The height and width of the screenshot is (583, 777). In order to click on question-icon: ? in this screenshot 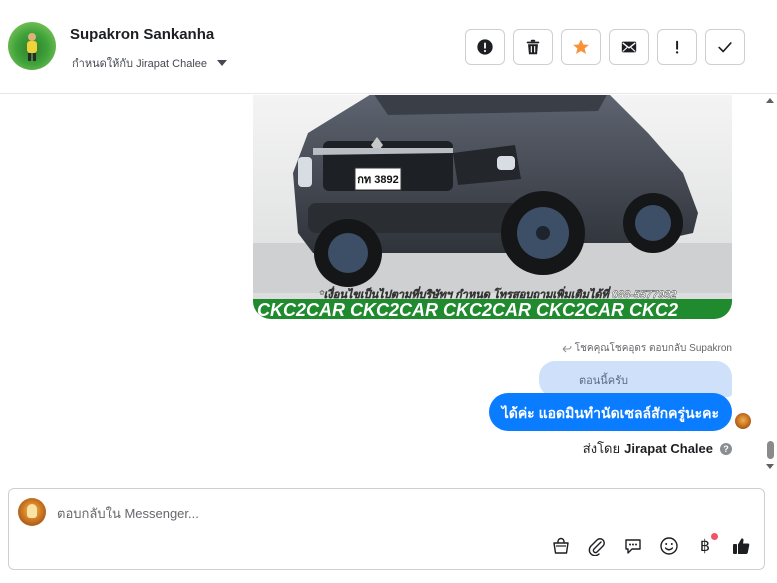, I will do `click(726, 448)`.